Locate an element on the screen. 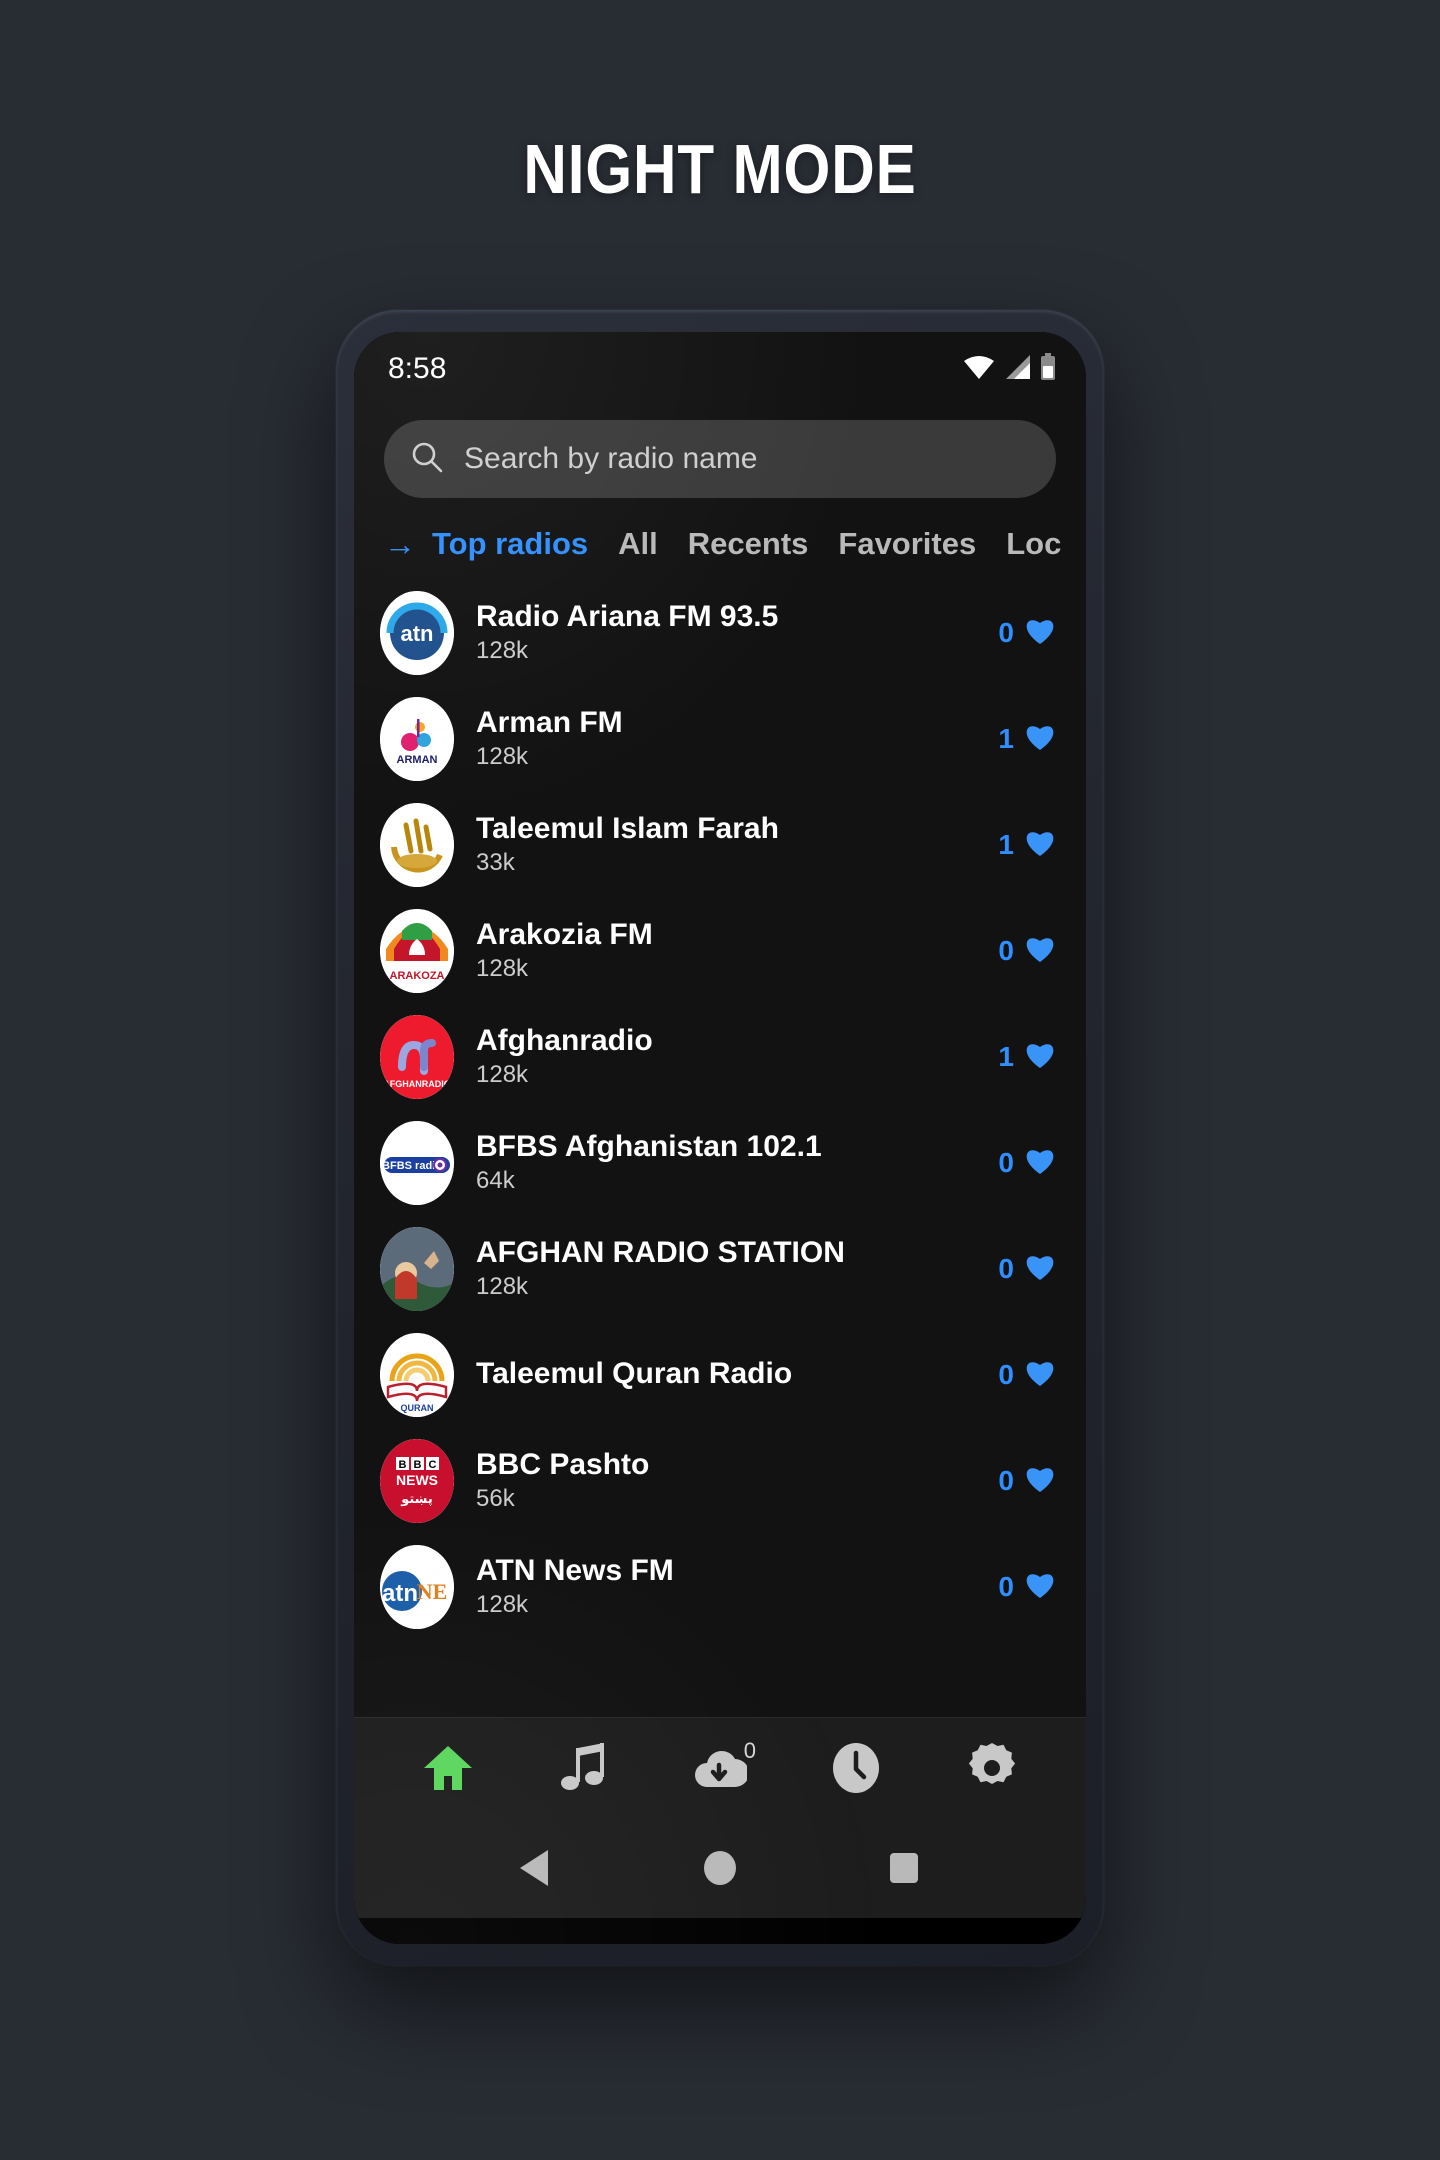  nav-home-button is located at coordinates (448, 1770).